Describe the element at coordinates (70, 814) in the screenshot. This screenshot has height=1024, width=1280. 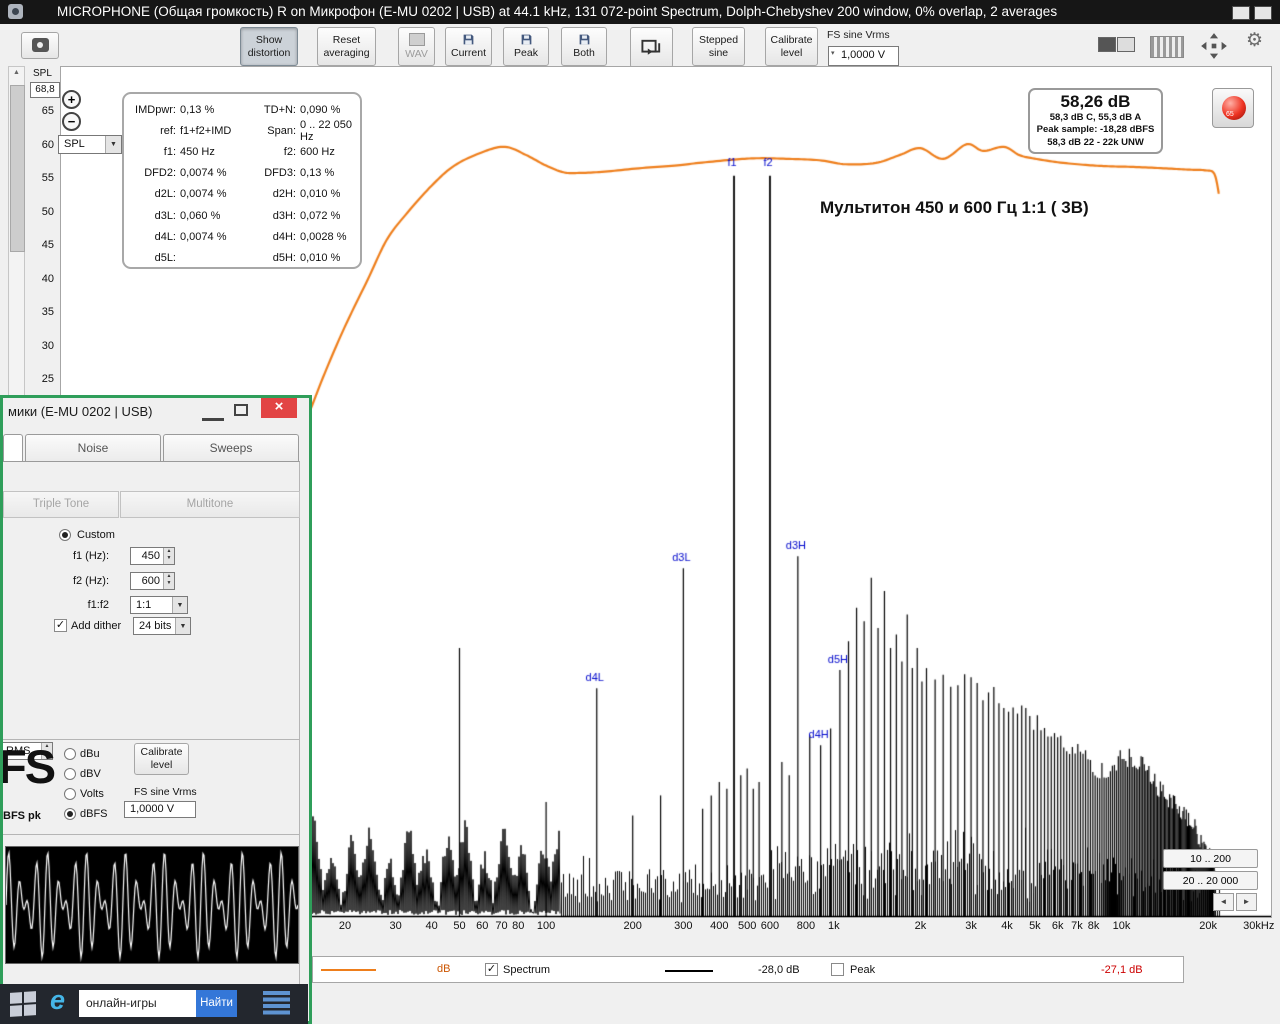
I see `unit-radio-dbfs` at that location.